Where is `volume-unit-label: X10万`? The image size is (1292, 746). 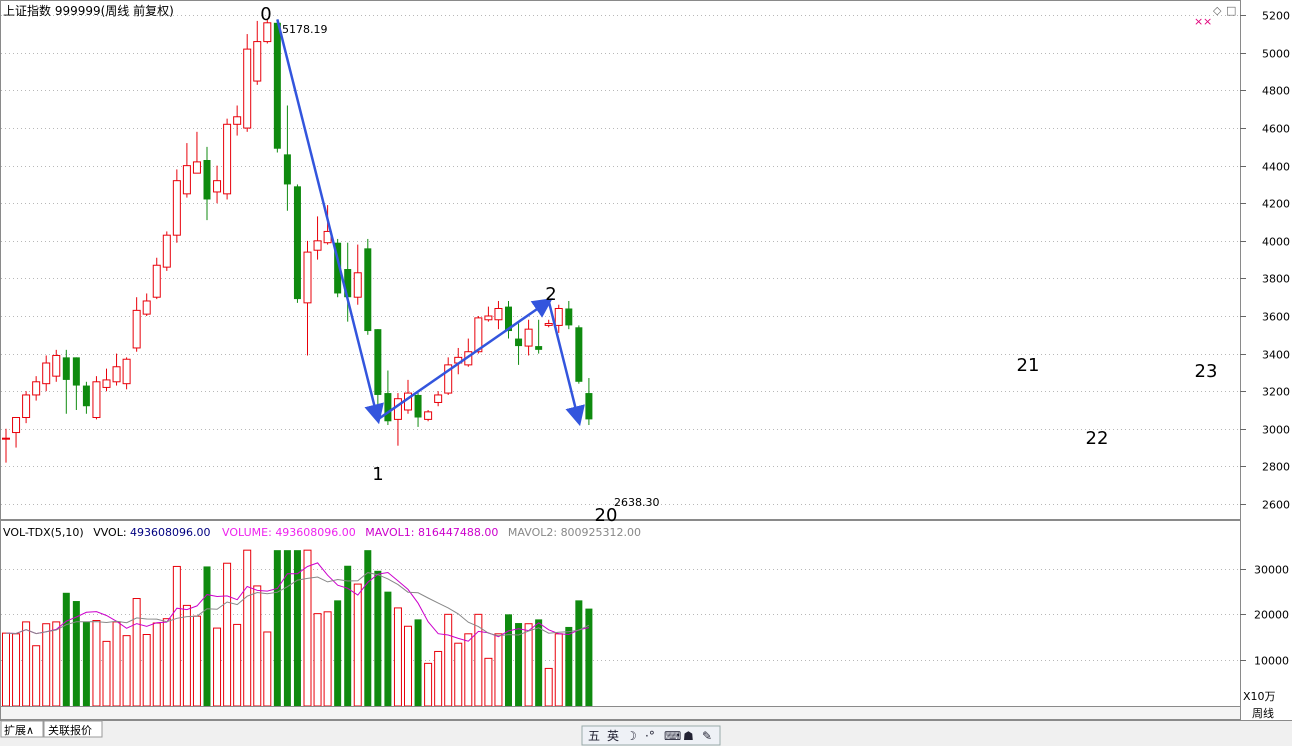
volume-unit-label: X10万 is located at coordinates (1259, 696).